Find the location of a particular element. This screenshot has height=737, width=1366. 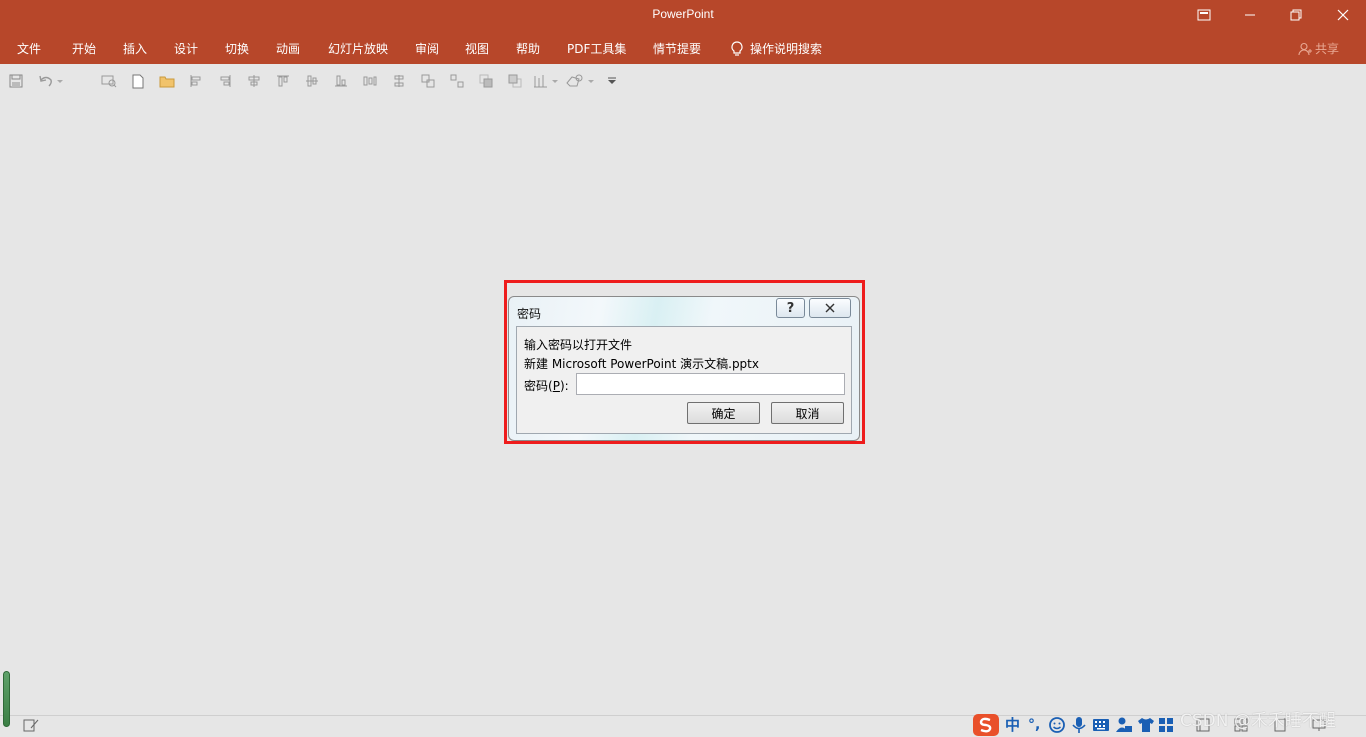

cancel-button: 取消 is located at coordinates (807, 413).